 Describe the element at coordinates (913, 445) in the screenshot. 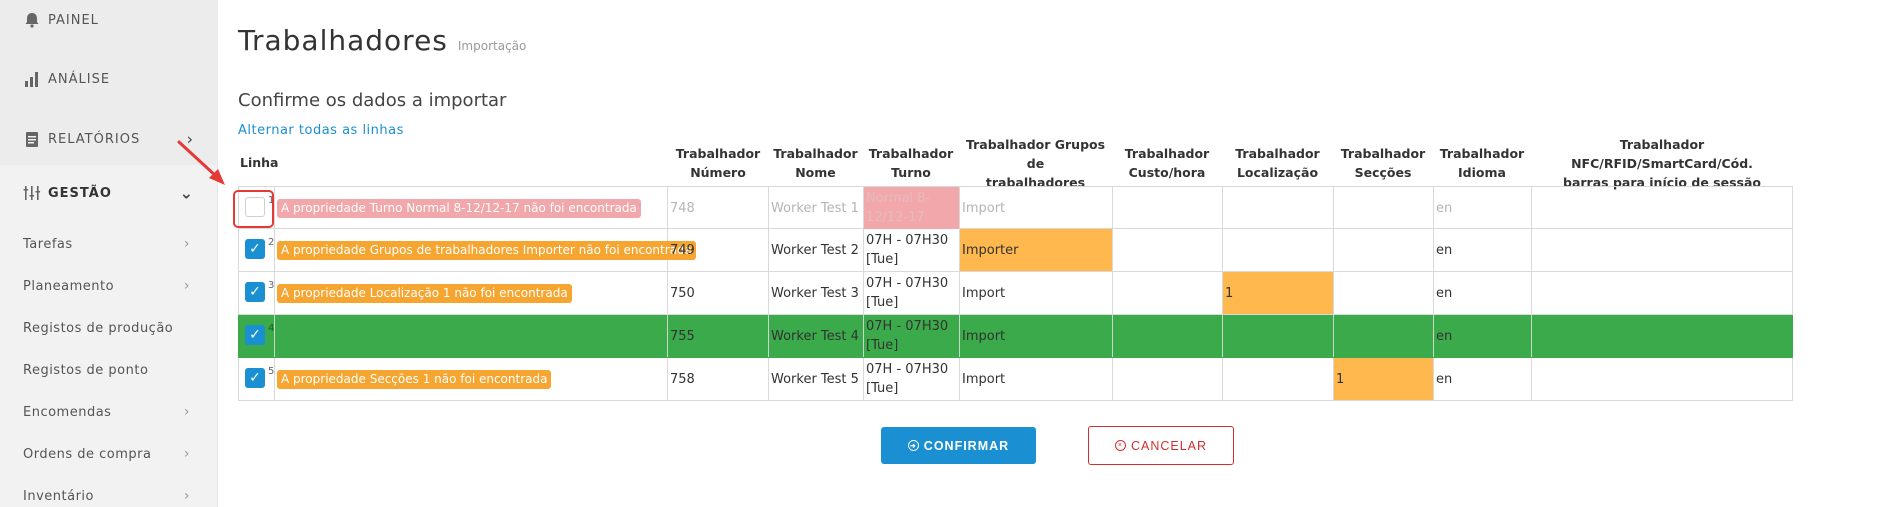

I see `arrow-right-circle-icon: ➜` at that location.